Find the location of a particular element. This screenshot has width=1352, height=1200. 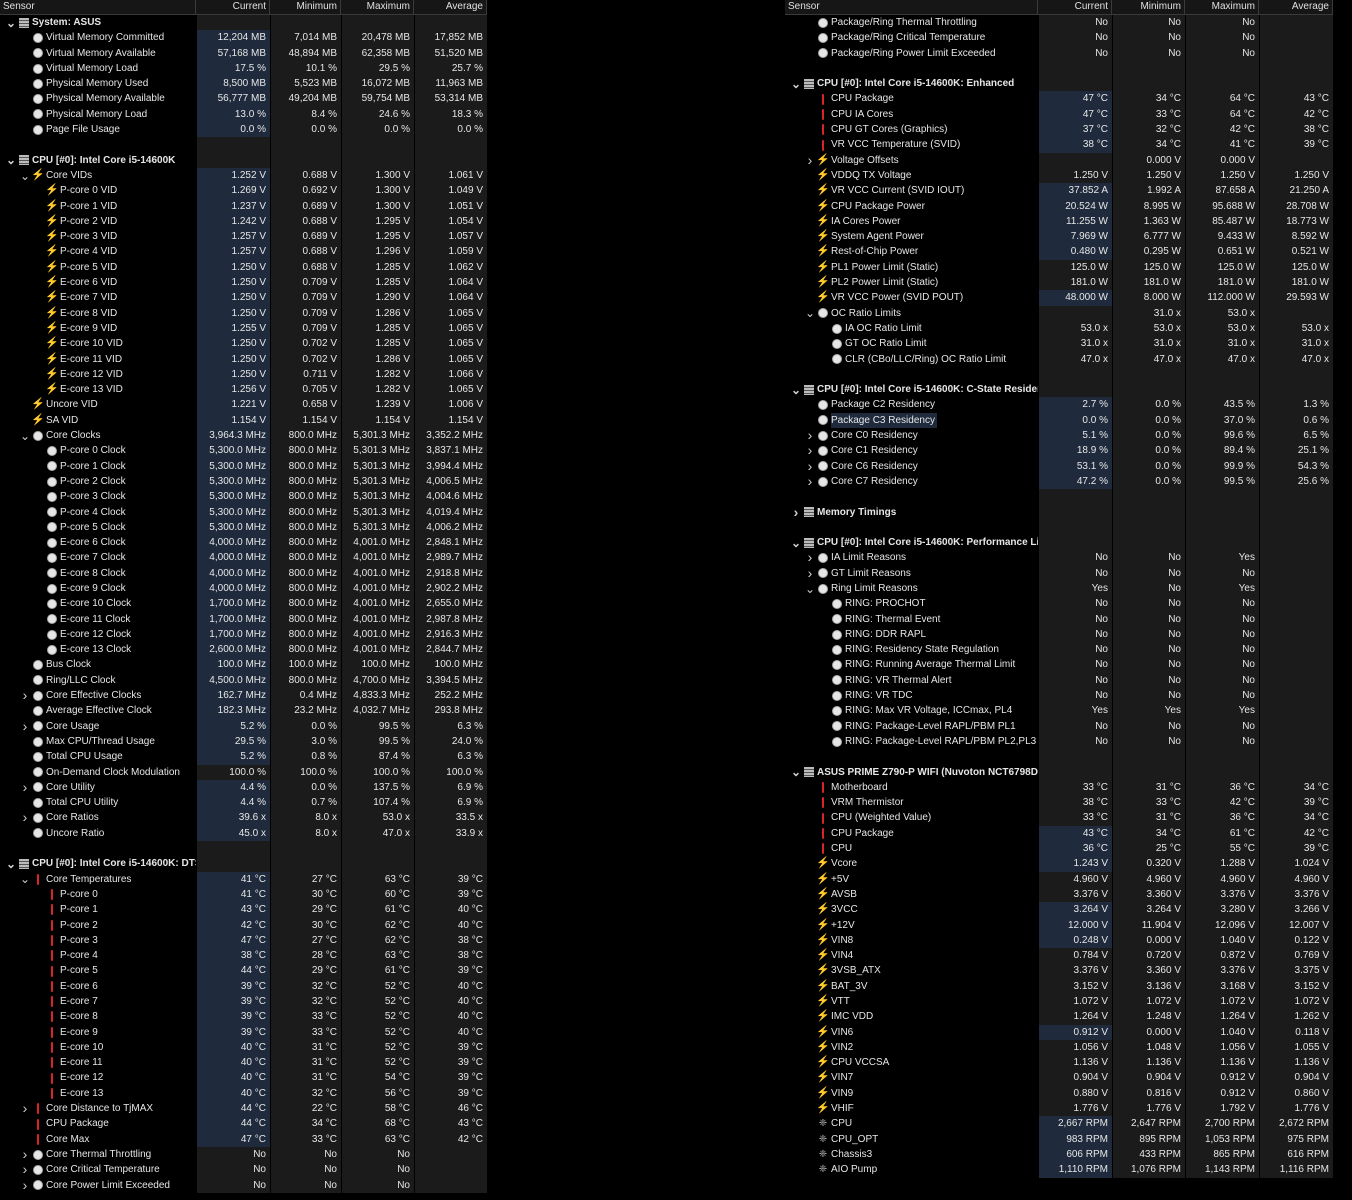

sensor-row: ⚡ VIN8 0.248 V 0.000 V 1.040 V 0.122 V is located at coordinates (1059, 940).